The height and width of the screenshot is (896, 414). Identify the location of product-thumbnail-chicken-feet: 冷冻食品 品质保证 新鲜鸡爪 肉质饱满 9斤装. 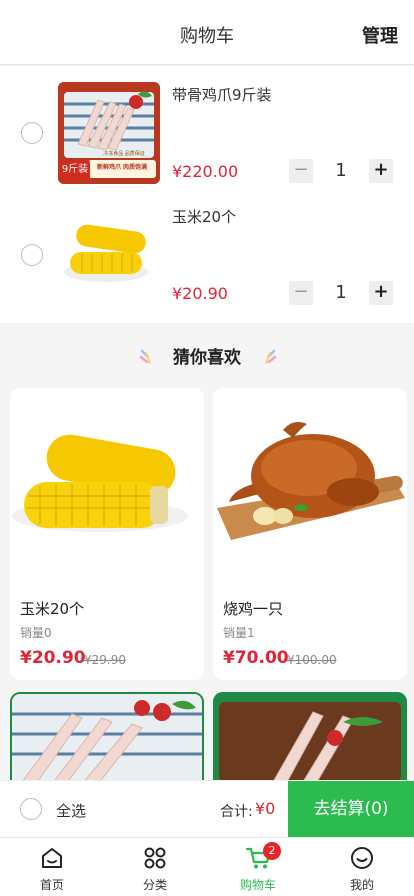
(109, 133).